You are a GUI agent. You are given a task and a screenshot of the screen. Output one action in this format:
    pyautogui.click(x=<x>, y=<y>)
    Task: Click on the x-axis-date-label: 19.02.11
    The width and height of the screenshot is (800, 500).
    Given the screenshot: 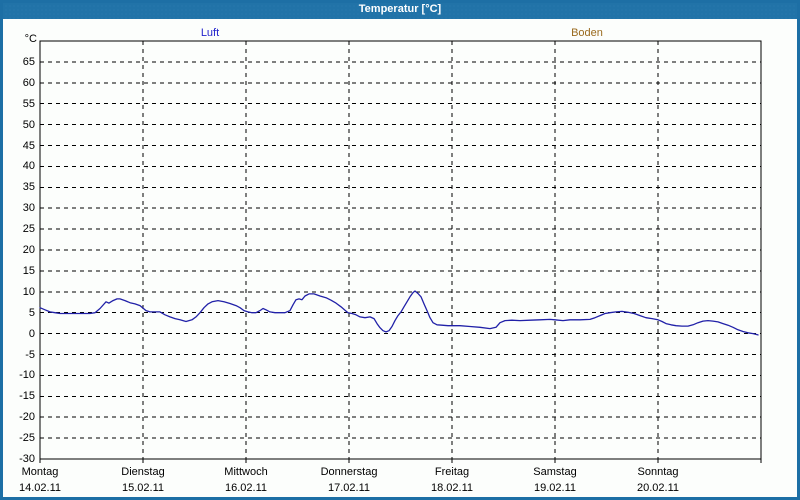 What is the action you would take?
    pyautogui.click(x=554, y=488)
    